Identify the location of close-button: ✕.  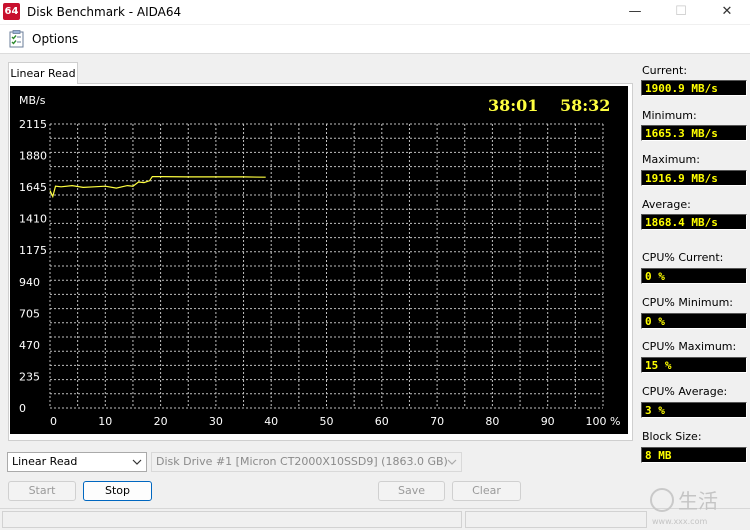
(727, 12).